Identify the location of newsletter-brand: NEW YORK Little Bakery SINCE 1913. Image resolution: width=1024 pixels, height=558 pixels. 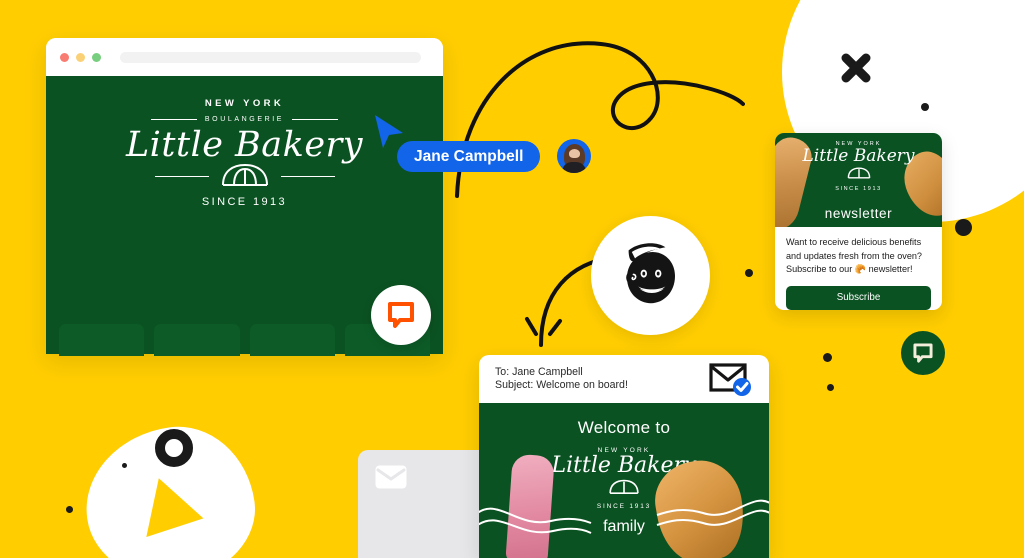
(858, 166).